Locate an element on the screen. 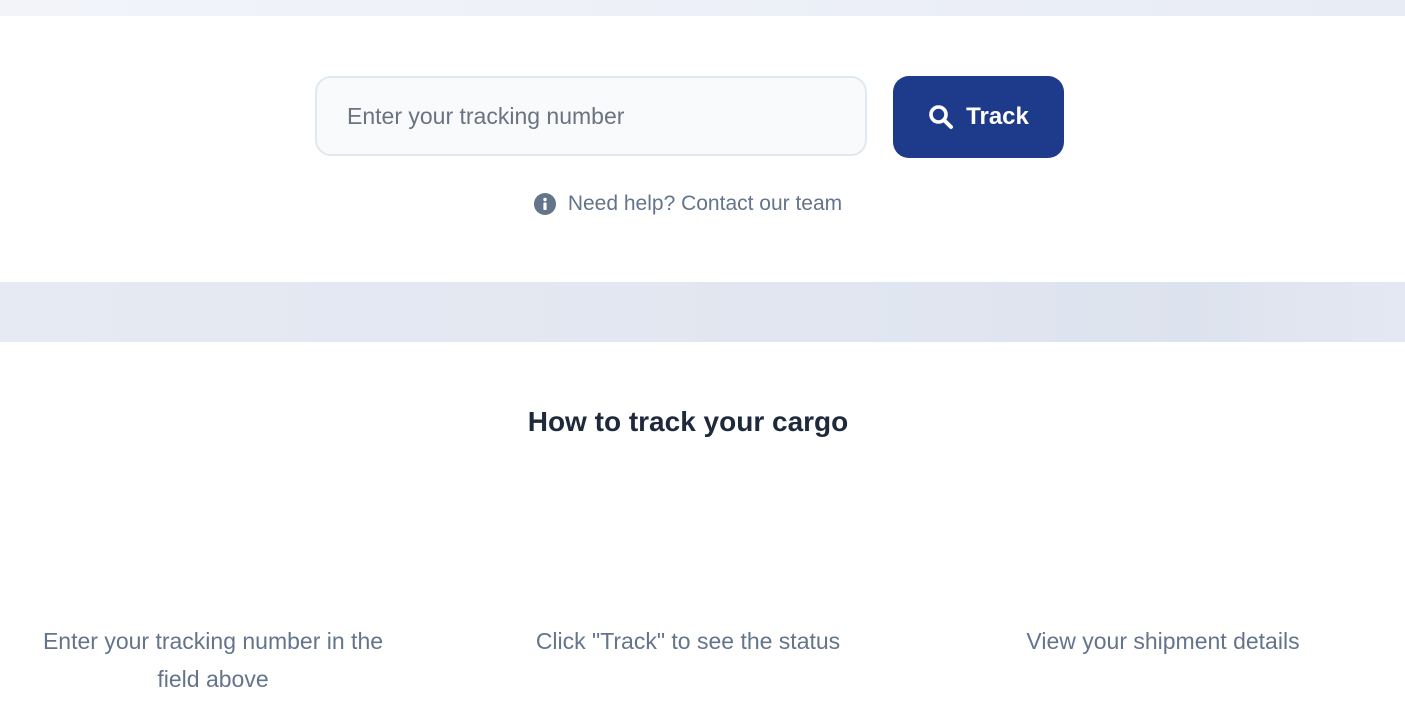  how-to-title: How to track your cargo is located at coordinates (688, 421).